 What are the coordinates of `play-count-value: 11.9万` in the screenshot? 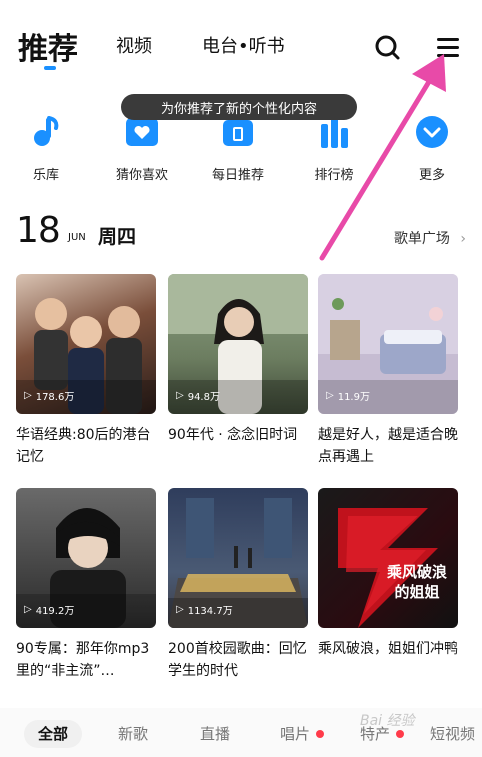 It's located at (353, 397).